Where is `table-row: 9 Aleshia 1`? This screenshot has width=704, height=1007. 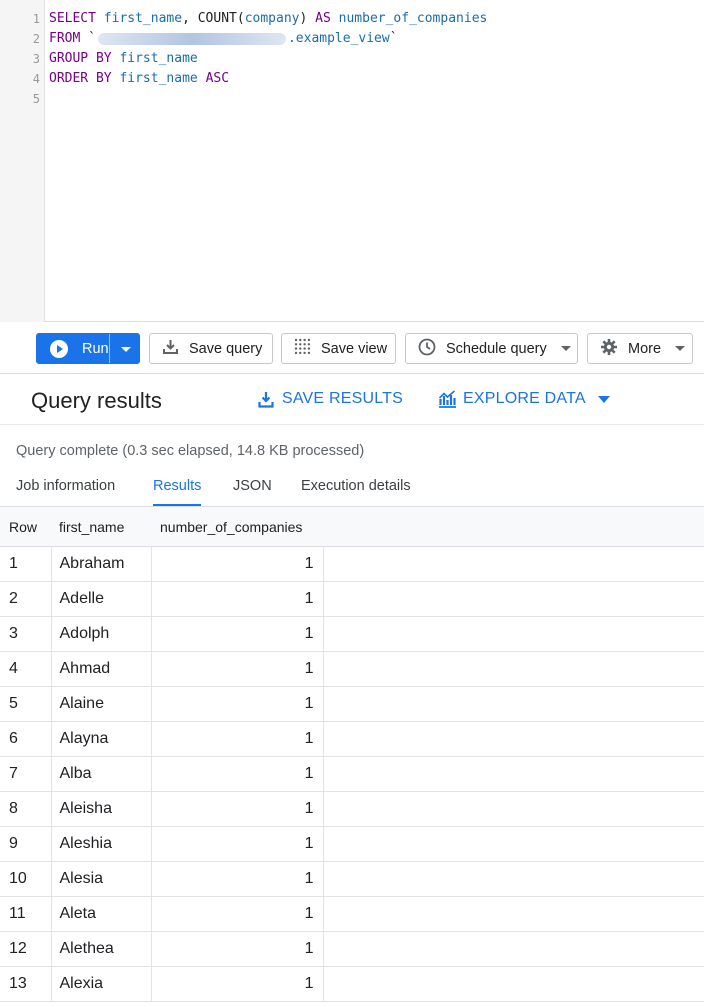 table-row: 9 Aleshia 1 is located at coordinates (352, 844).